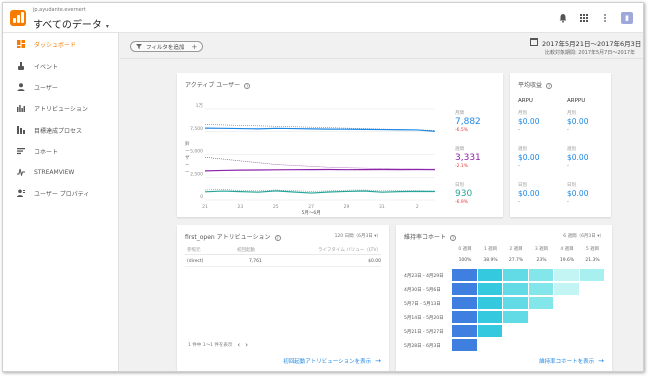  Describe the element at coordinates (194, 250) in the screenshot. I see `column-header-source: 参照元` at that location.